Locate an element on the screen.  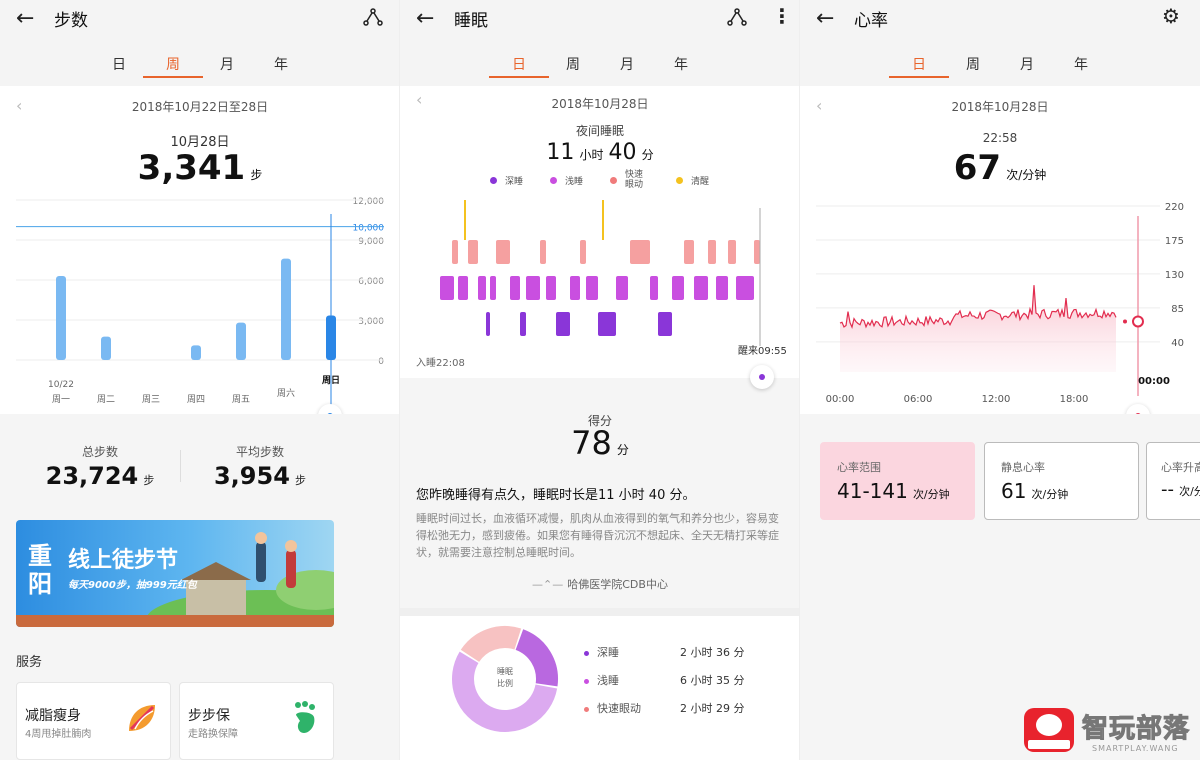
y-tick-label: 175 is located at coordinates (1174, 241).